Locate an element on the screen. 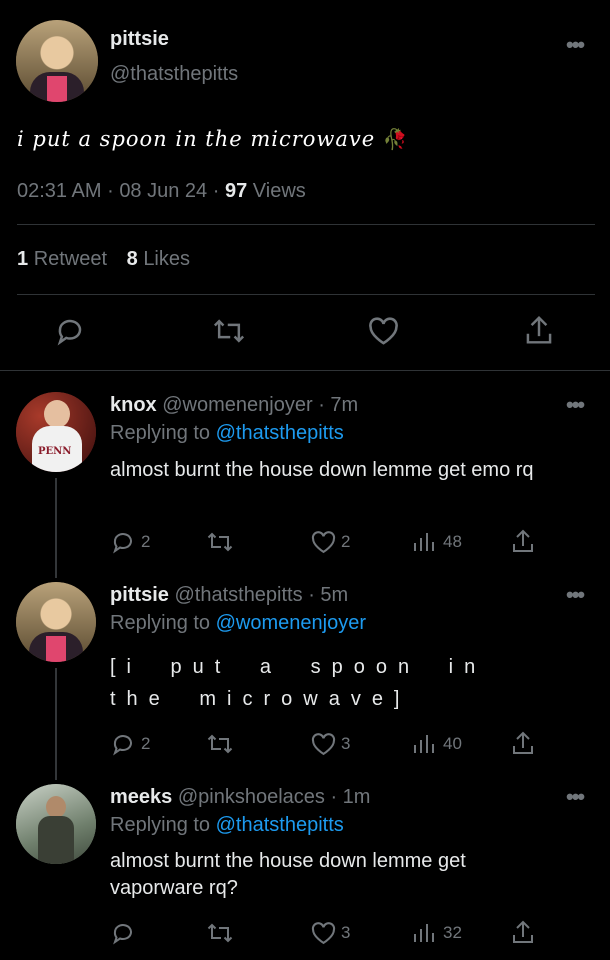 This screenshot has height=960, width=610. likes-stat: 8 Likes is located at coordinates (158, 259).